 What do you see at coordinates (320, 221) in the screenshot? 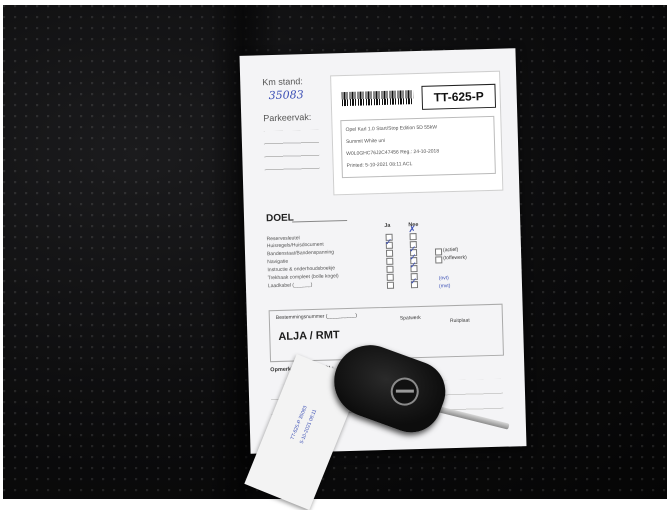
I see `doel-line` at bounding box center [320, 221].